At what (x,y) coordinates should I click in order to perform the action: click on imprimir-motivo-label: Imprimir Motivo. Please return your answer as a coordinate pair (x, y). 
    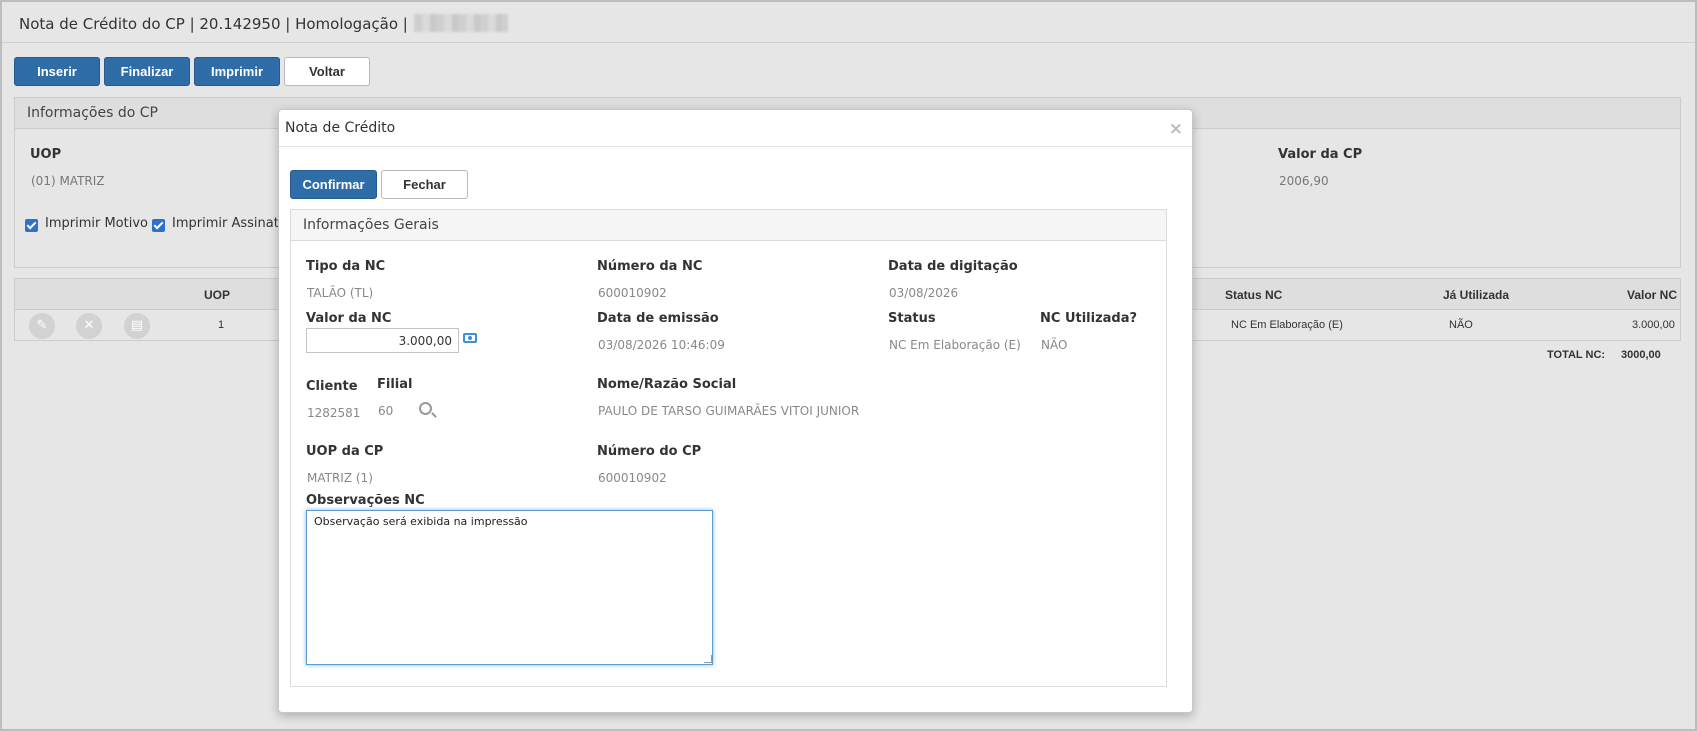
    Looking at the image, I should click on (96, 223).